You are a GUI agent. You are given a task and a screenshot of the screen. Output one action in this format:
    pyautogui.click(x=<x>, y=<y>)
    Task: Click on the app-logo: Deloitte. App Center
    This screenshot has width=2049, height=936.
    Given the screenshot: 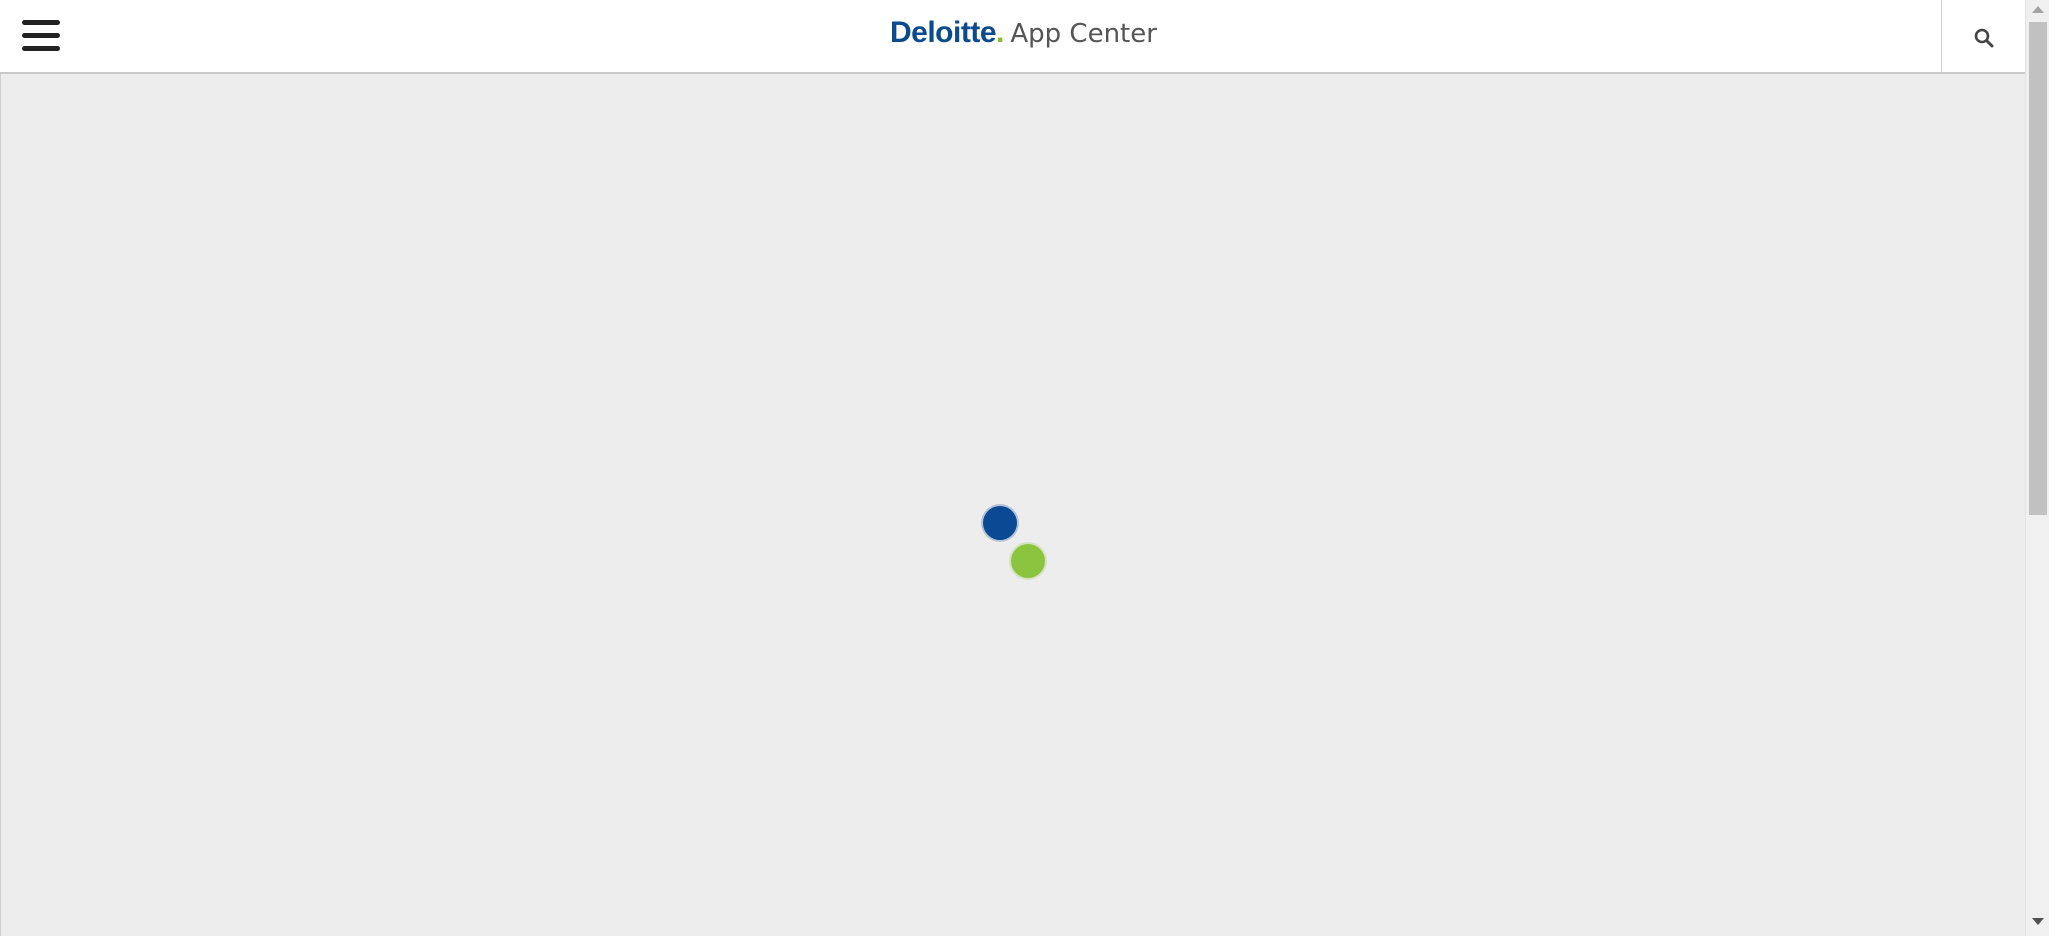 What is the action you would take?
    pyautogui.click(x=1023, y=36)
    